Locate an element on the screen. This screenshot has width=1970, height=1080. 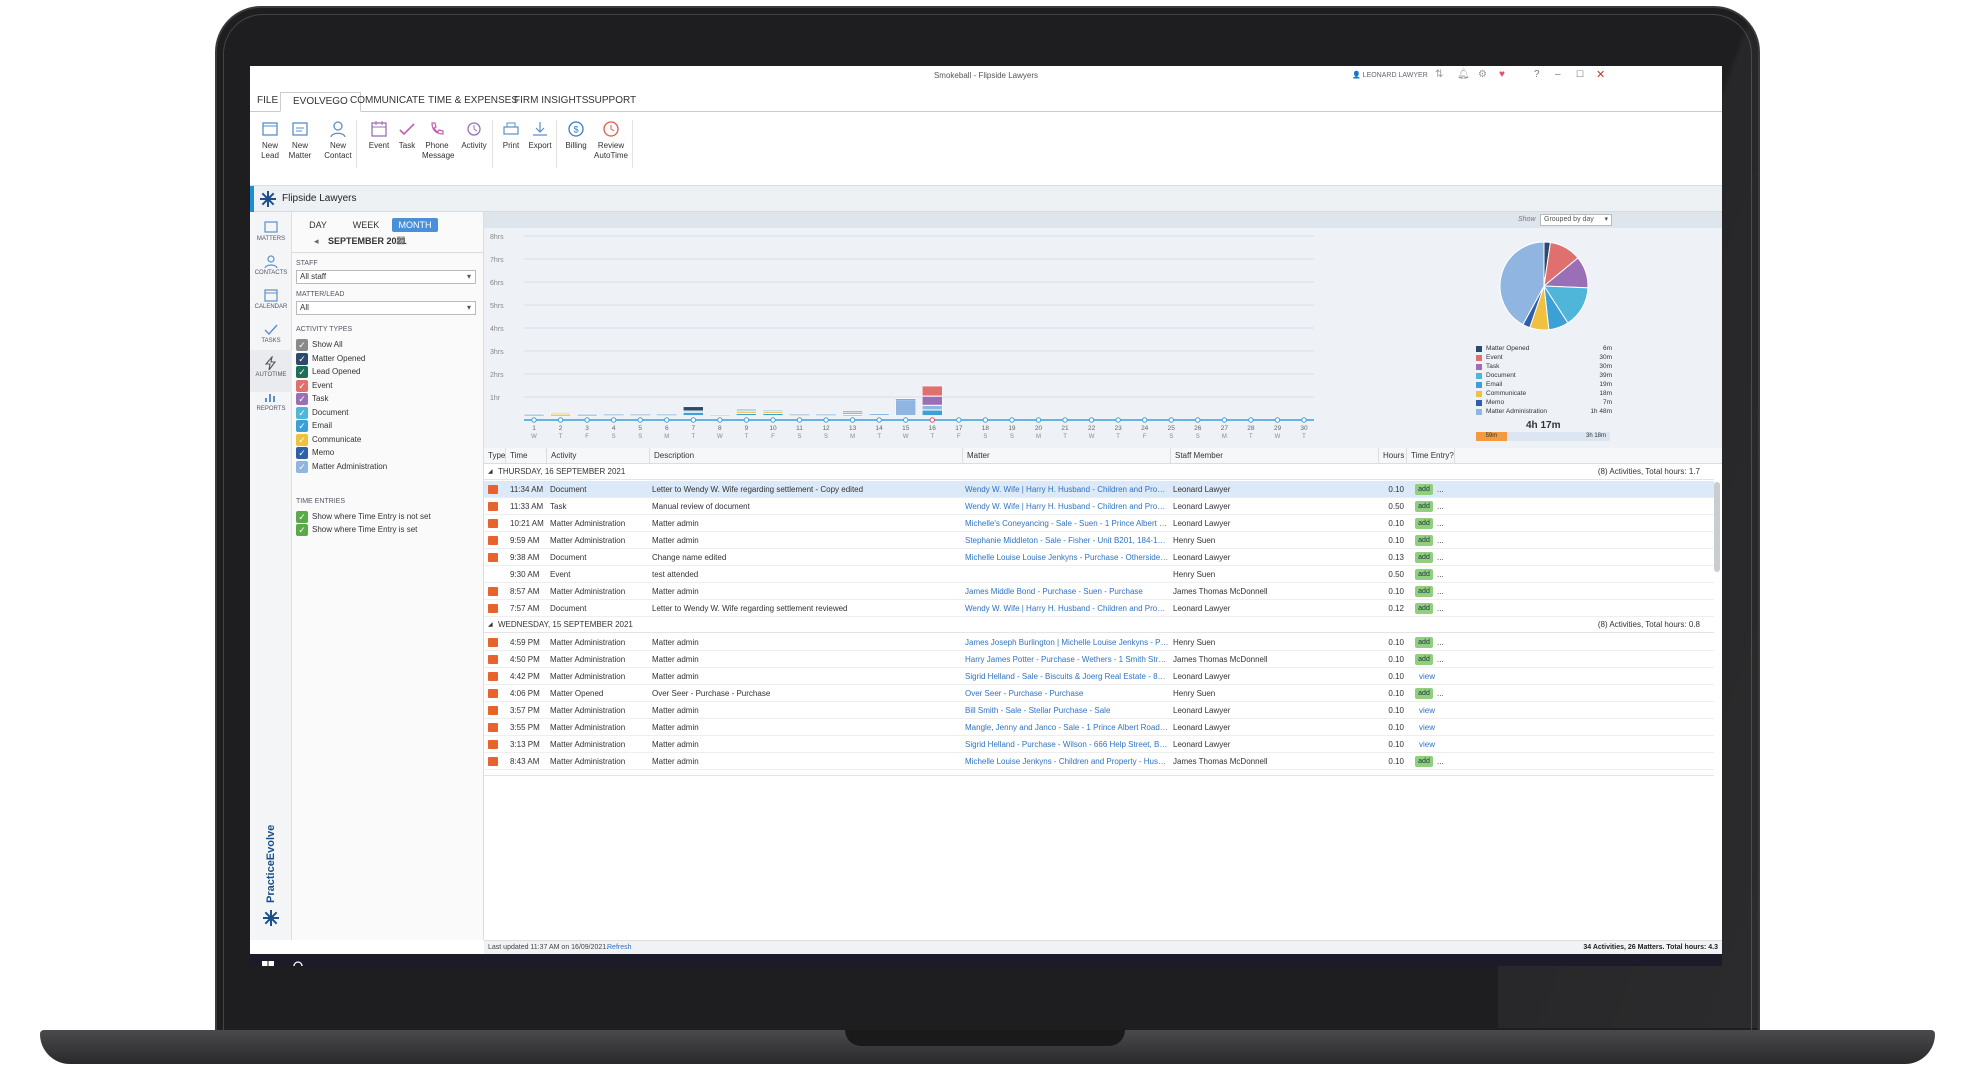
col-hours: Hours is located at coordinates (1393, 456).